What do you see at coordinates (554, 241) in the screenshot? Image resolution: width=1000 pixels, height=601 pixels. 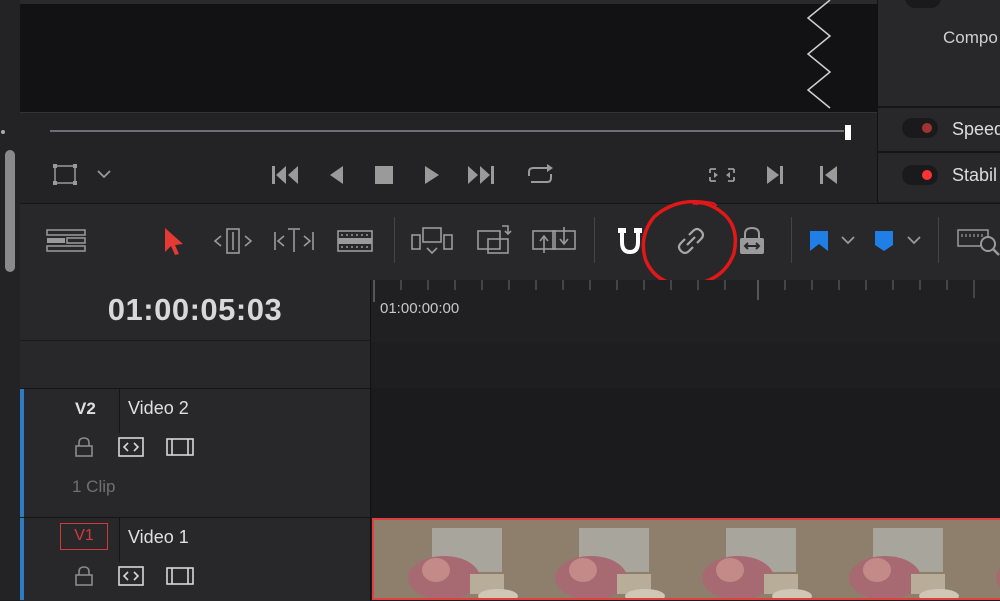 I see `replace-clip-icon` at bounding box center [554, 241].